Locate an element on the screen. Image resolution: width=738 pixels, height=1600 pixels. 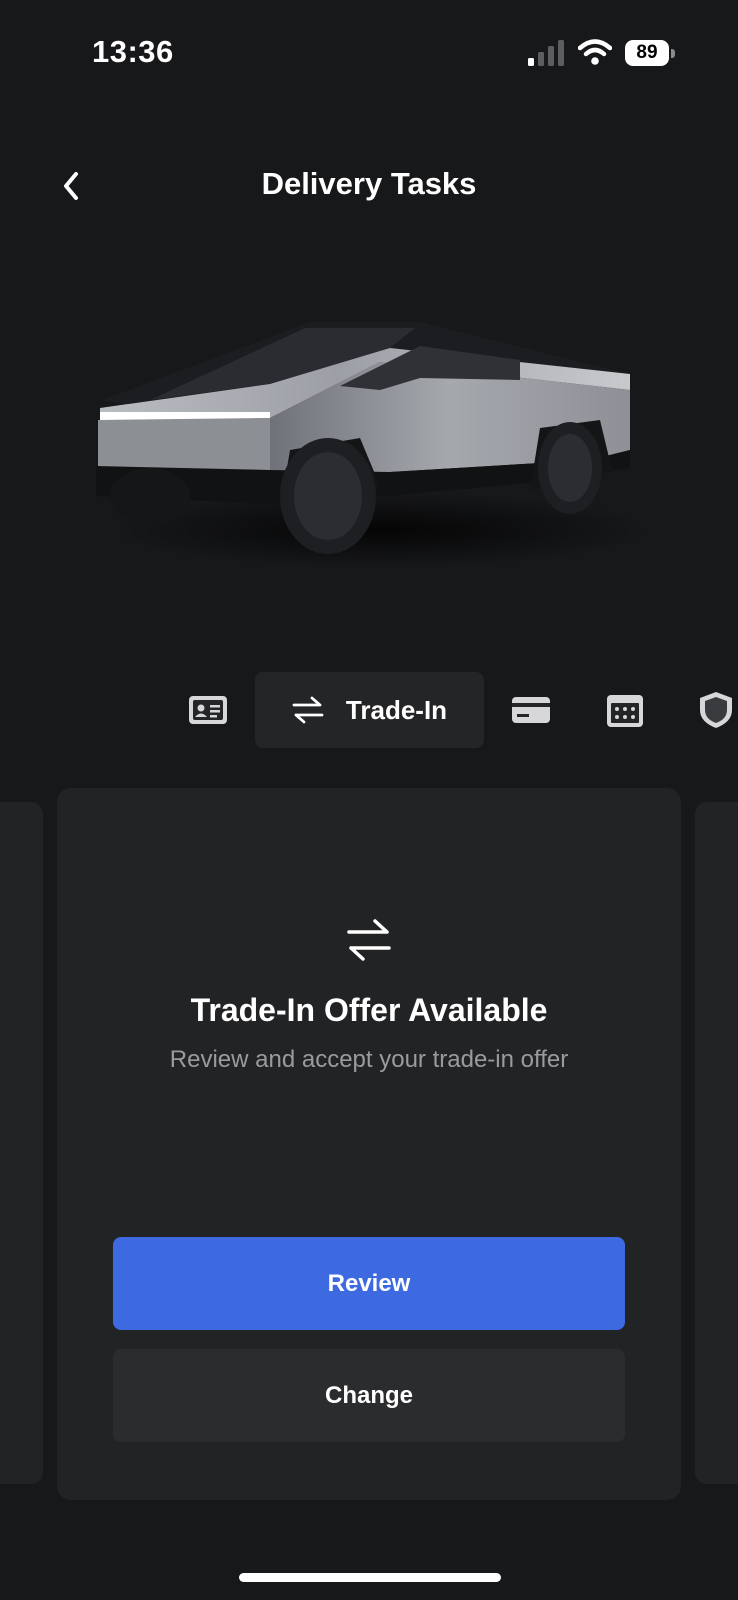
tab-insurance is located at coordinates (716, 710).